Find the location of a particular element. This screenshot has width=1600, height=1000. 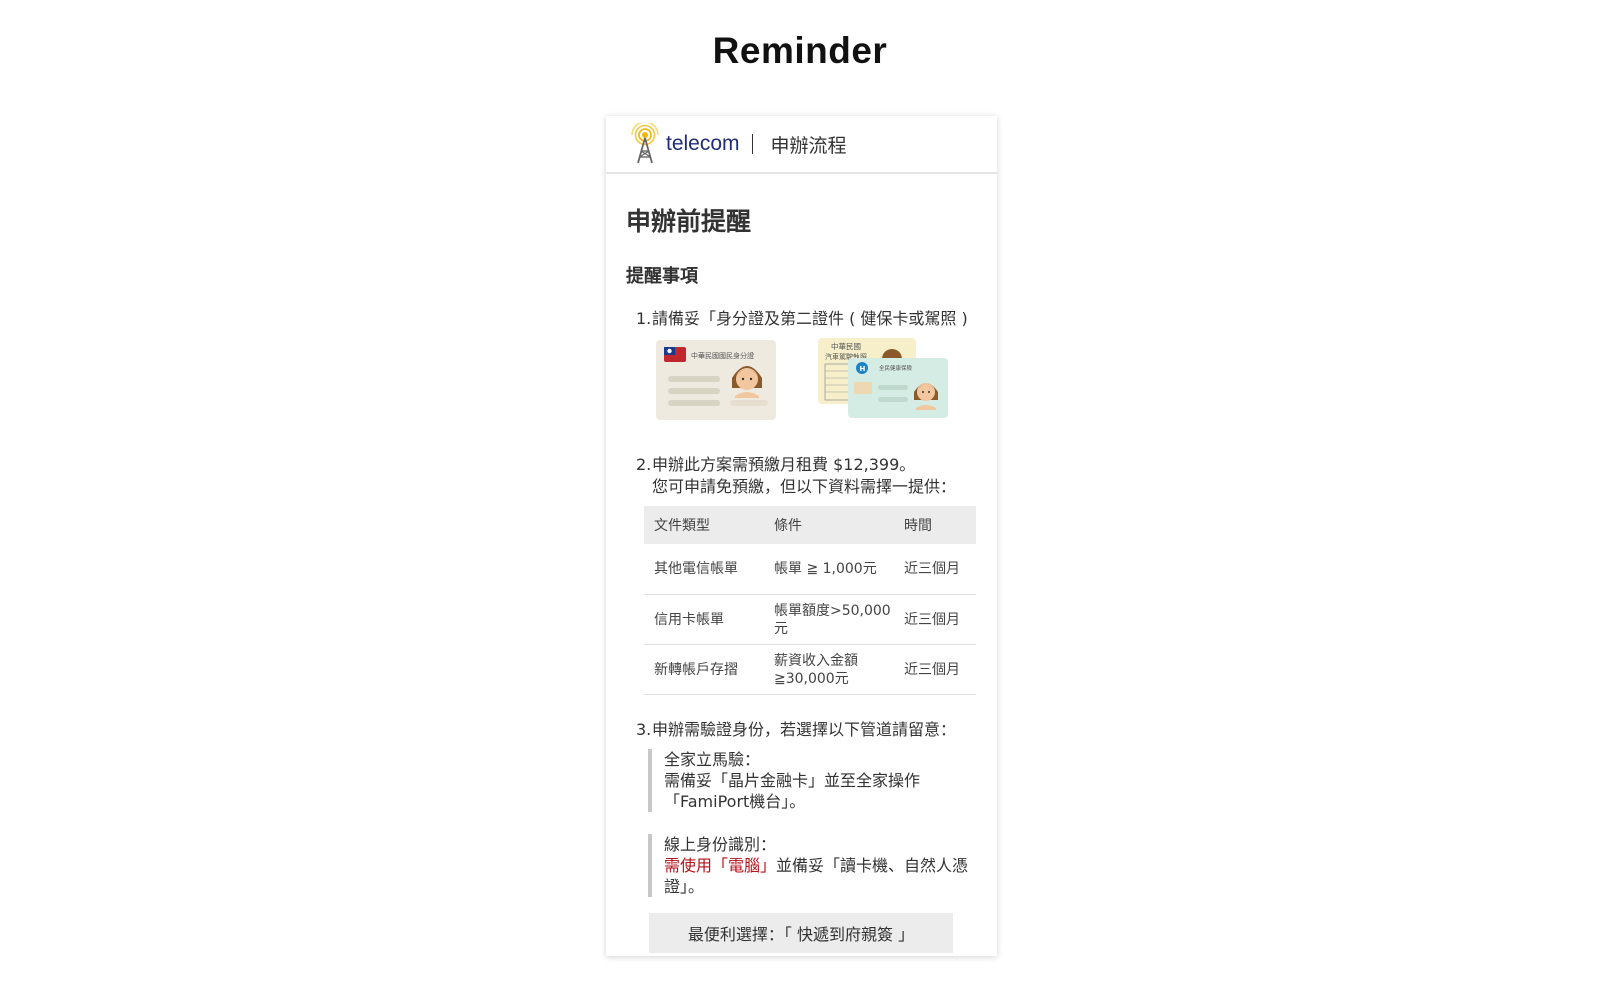

item-text-line-2: 您可申請免預繳，但以下資料需擇一提供： is located at coordinates (804, 486).